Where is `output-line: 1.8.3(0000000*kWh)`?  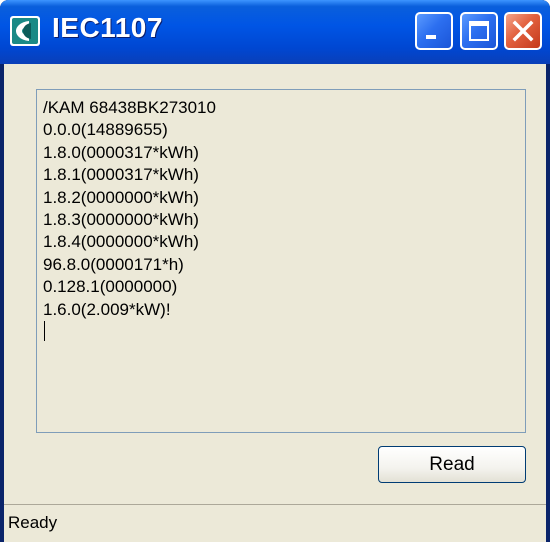
output-line: 1.8.3(0000000*kWh) is located at coordinates (121, 219).